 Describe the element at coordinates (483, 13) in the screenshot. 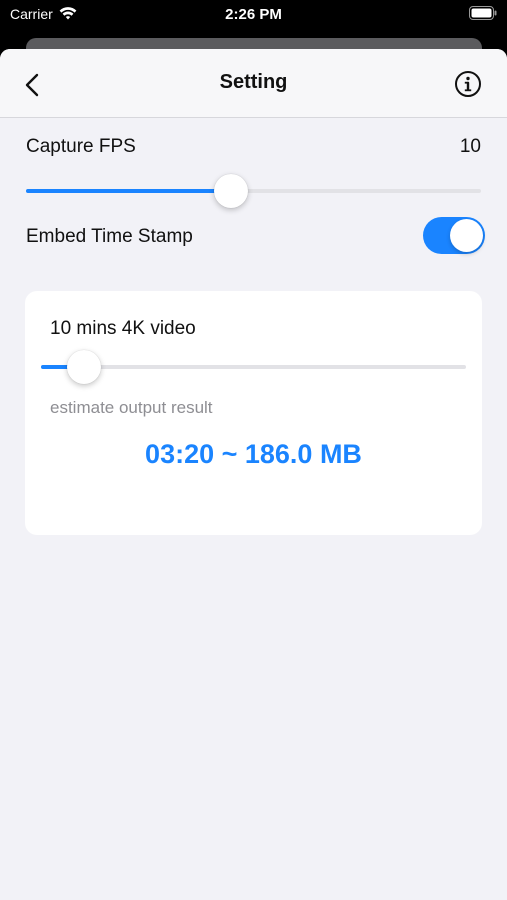

I see `battery-icon` at that location.